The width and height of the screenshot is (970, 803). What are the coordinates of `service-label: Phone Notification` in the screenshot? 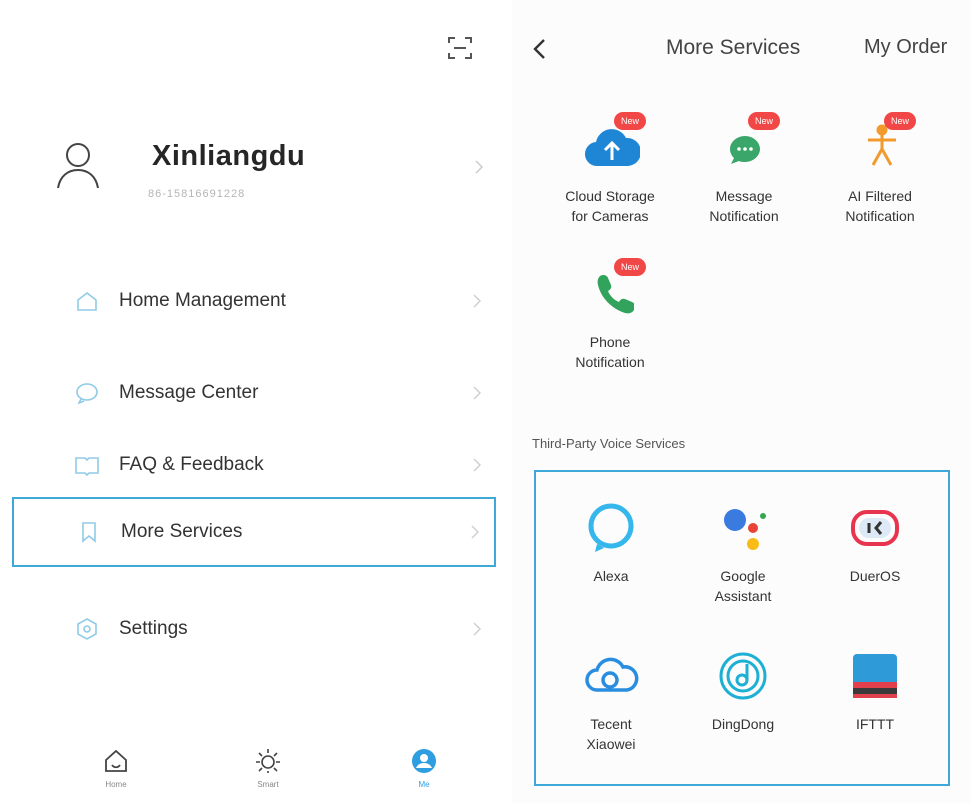 It's located at (610, 352).